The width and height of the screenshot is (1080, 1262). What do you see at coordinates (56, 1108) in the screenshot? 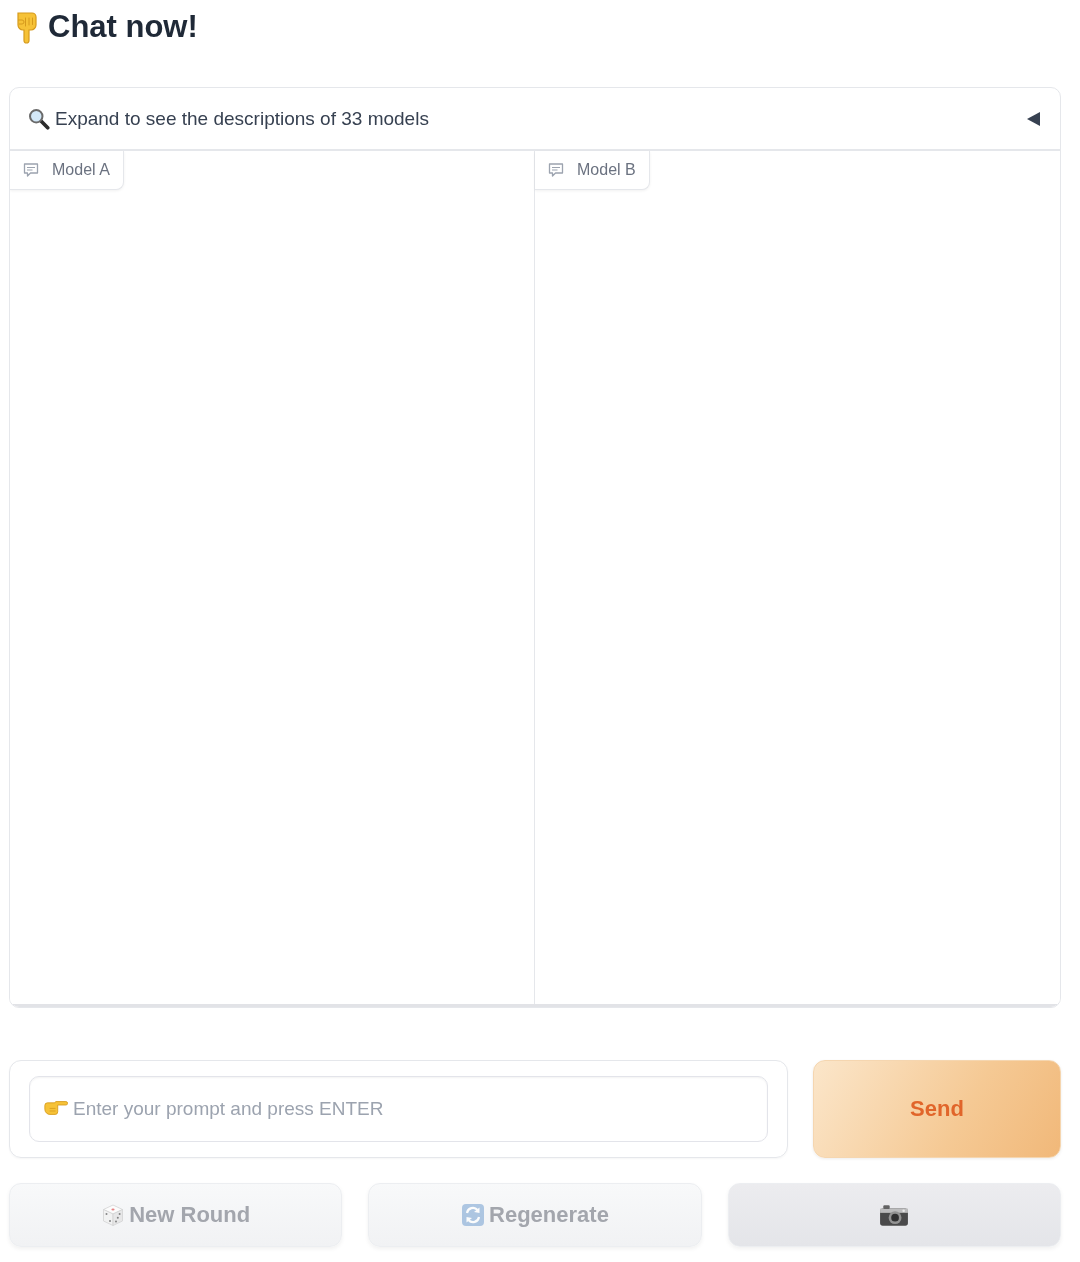
I see `pointing-right-hand-icon` at bounding box center [56, 1108].